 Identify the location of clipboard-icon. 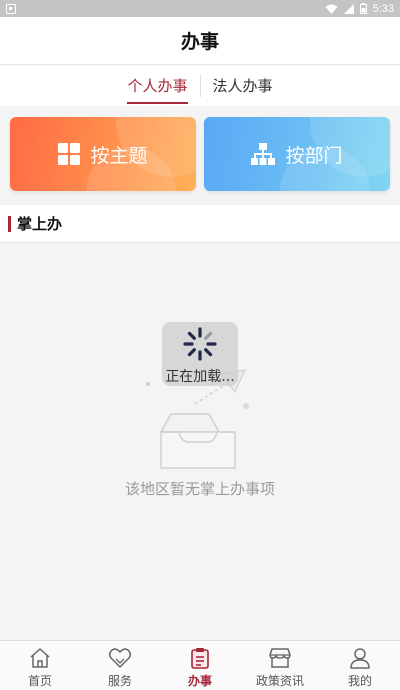
(200, 658).